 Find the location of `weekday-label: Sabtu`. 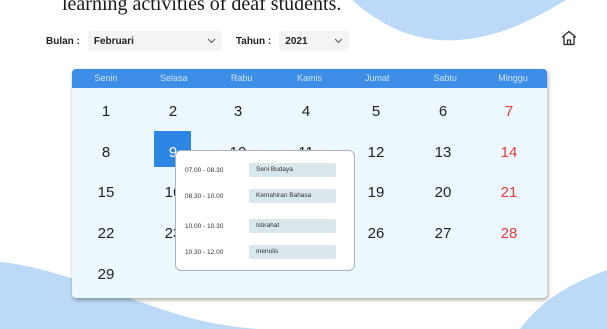

weekday-label: Sabtu is located at coordinates (445, 78).